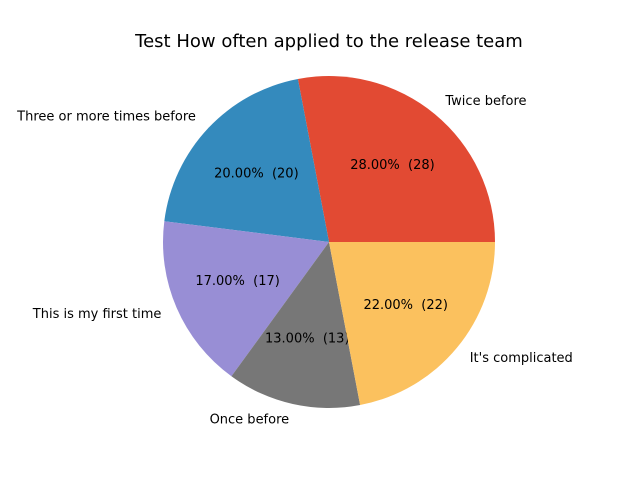  What do you see at coordinates (256, 173) in the screenshot?
I see `slice-percent-label: 20.00% (20)` at bounding box center [256, 173].